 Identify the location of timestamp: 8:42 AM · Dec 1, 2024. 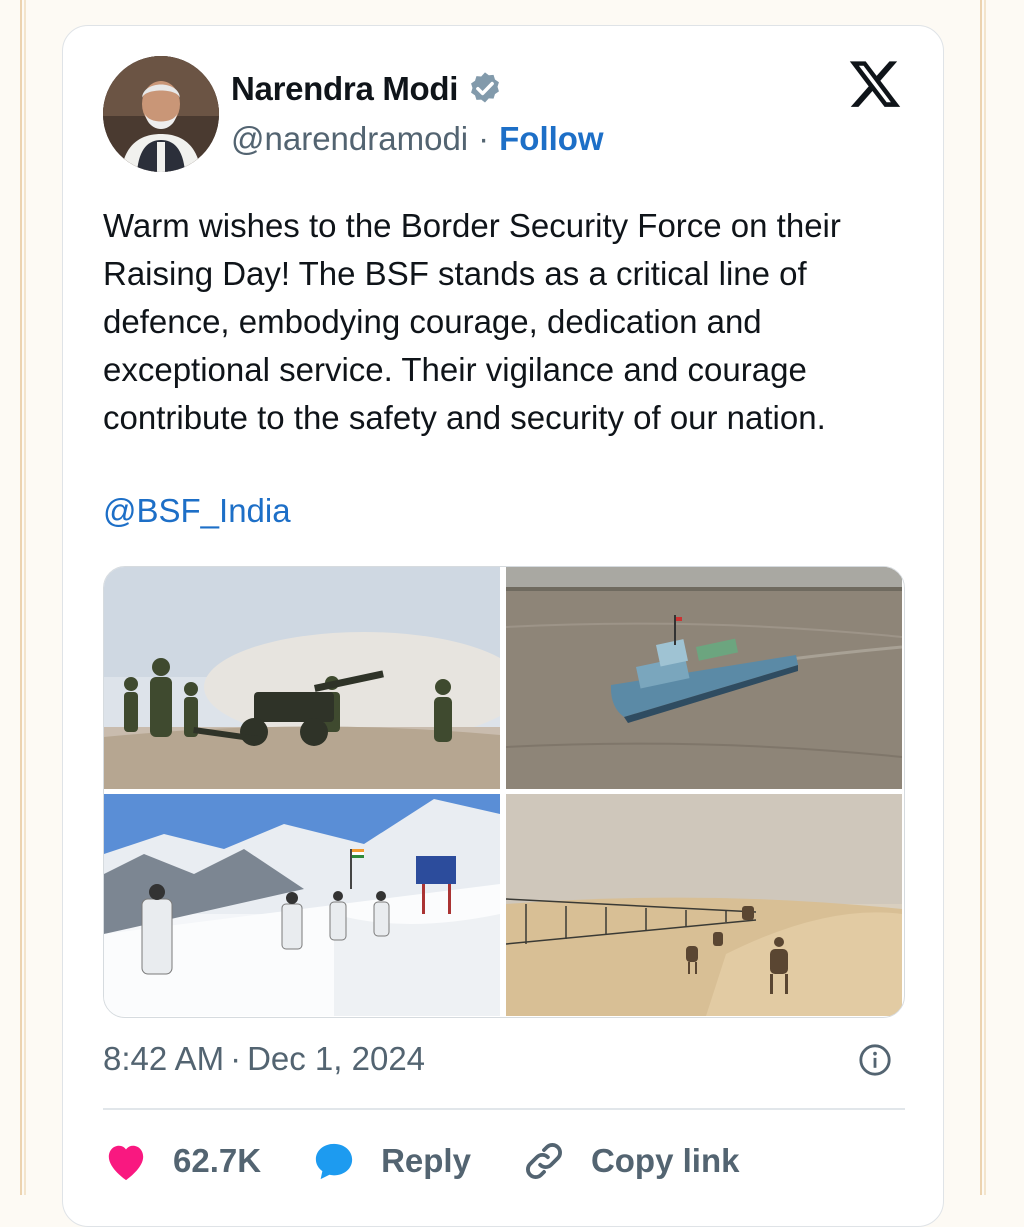
(264, 1059).